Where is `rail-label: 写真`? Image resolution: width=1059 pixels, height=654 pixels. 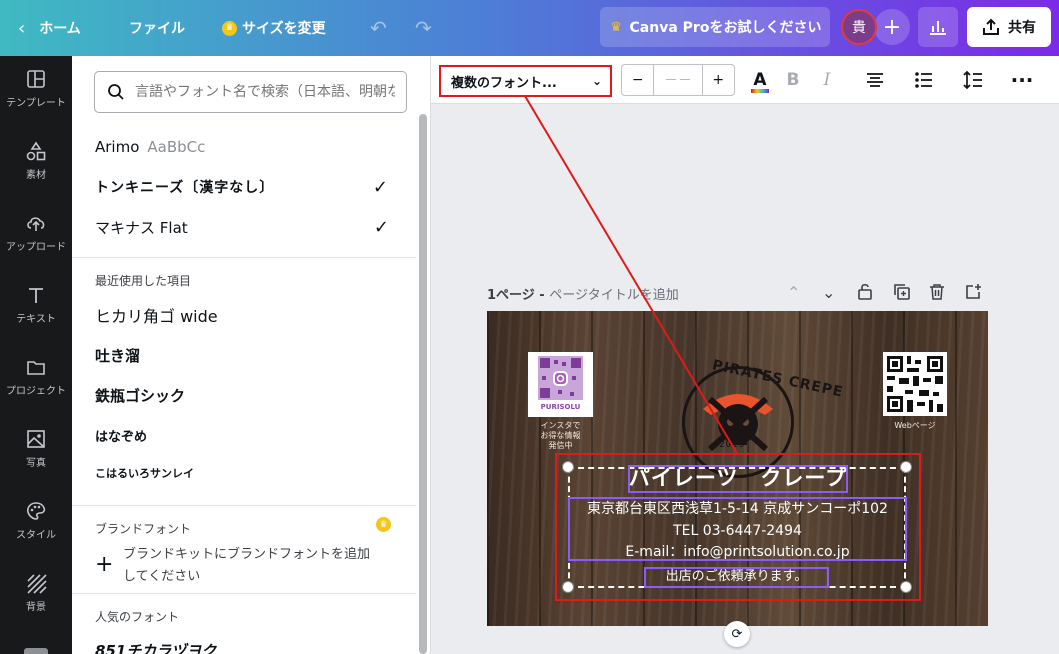
rail-label: 写真 is located at coordinates (36, 463).